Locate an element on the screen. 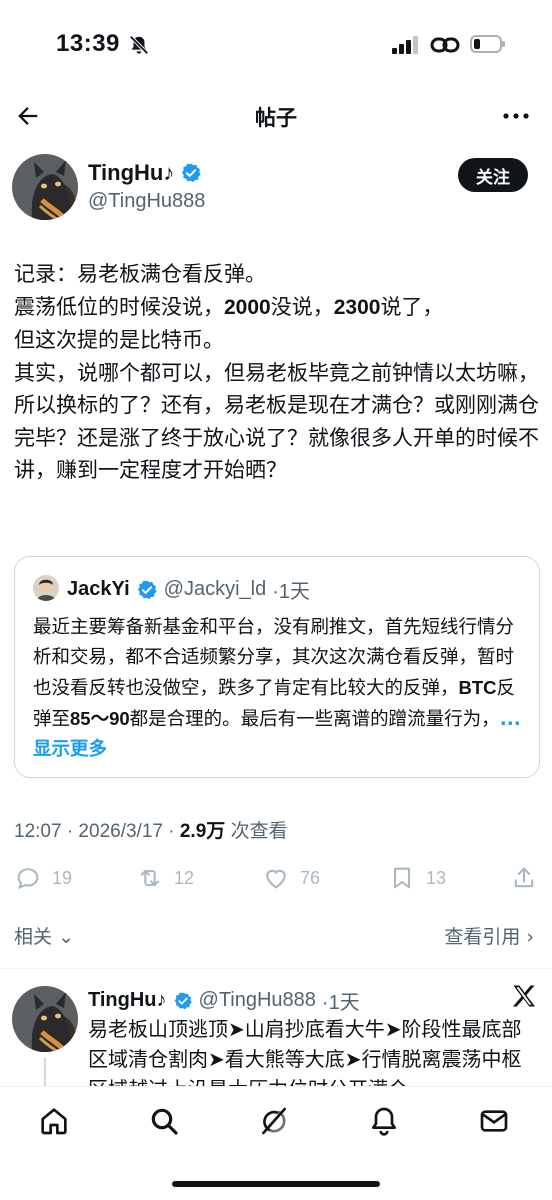 This screenshot has height=1200, width=552. action-bar: 19 12 76 13 is located at coordinates (276, 880).